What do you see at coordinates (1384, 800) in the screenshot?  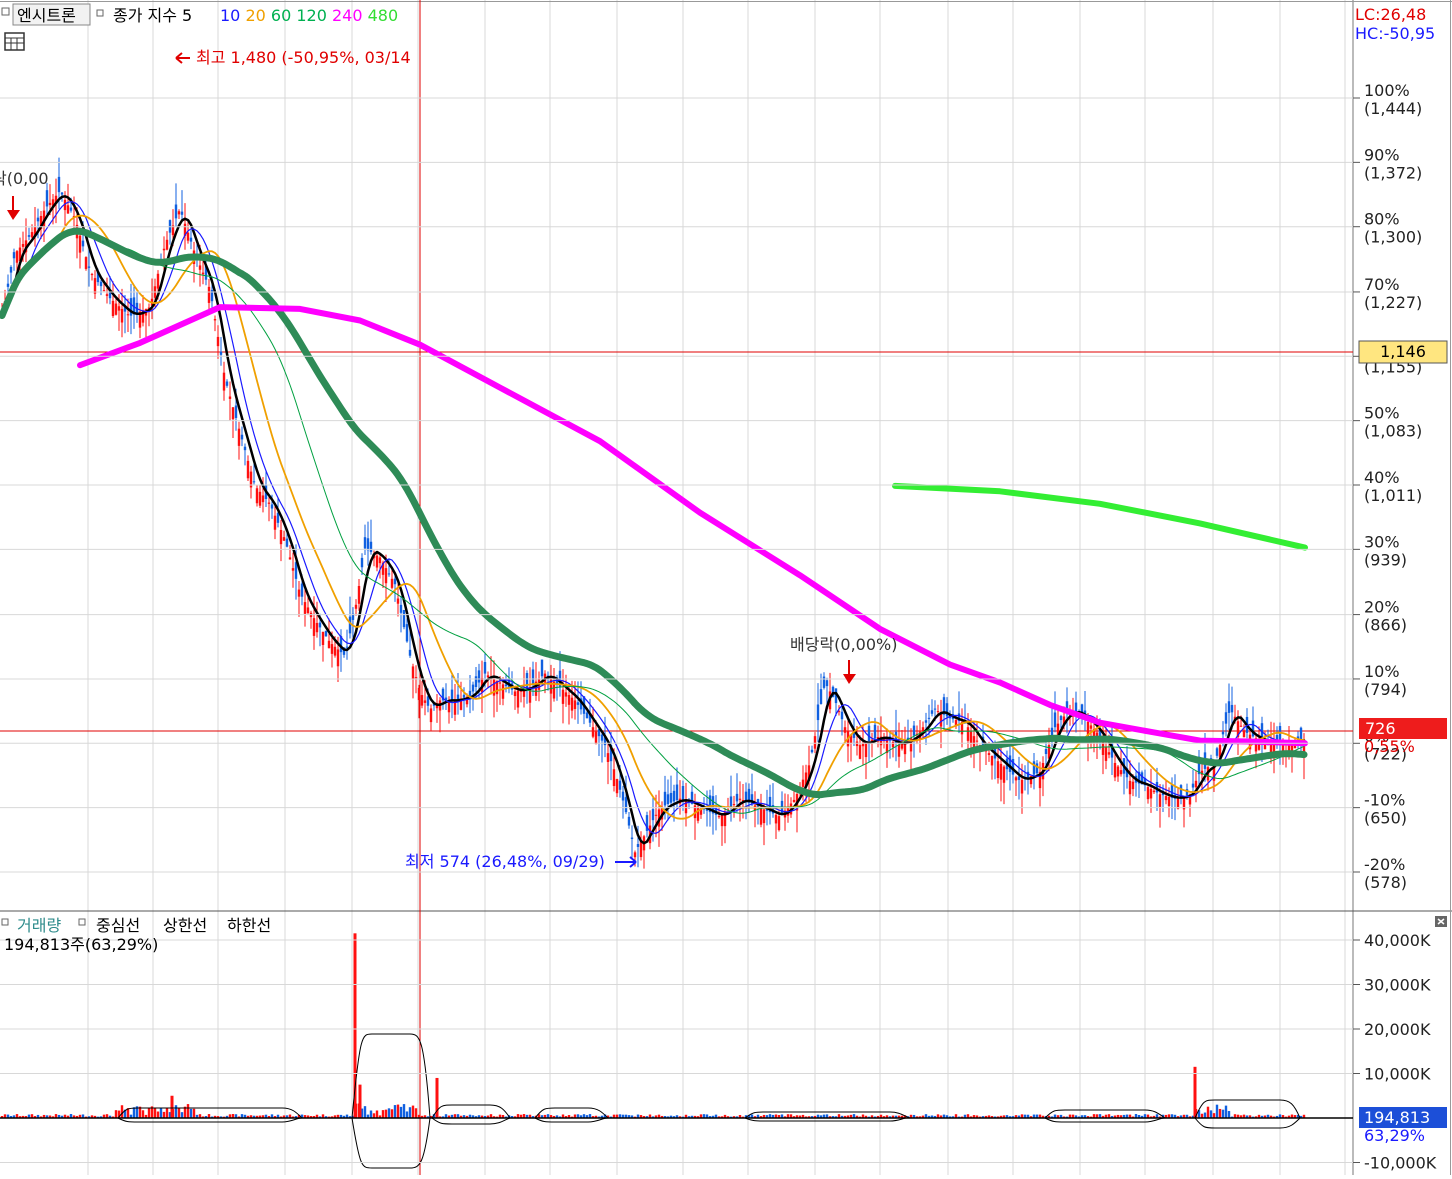 I see `price-tick-pct: -10%` at bounding box center [1384, 800].